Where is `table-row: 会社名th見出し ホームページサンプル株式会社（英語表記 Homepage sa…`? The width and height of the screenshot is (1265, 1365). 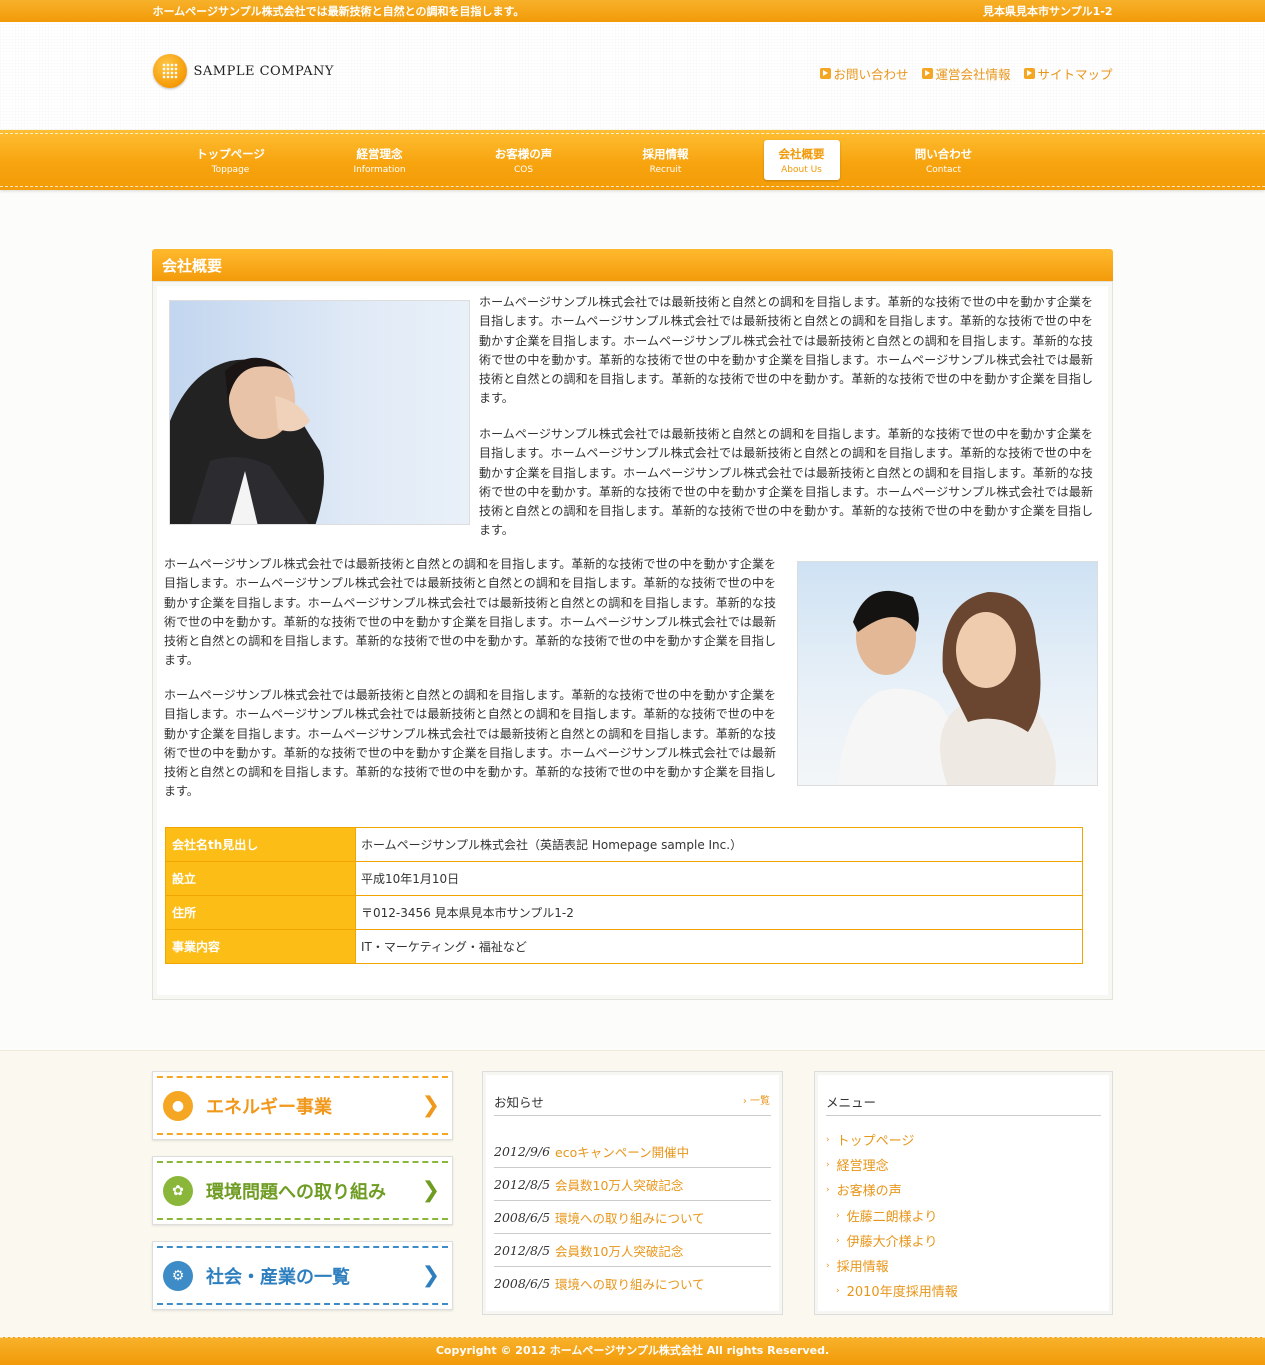 table-row: 会社名th見出し ホームページサンプル株式会社（英語表記 Homepage sa… is located at coordinates (624, 844).